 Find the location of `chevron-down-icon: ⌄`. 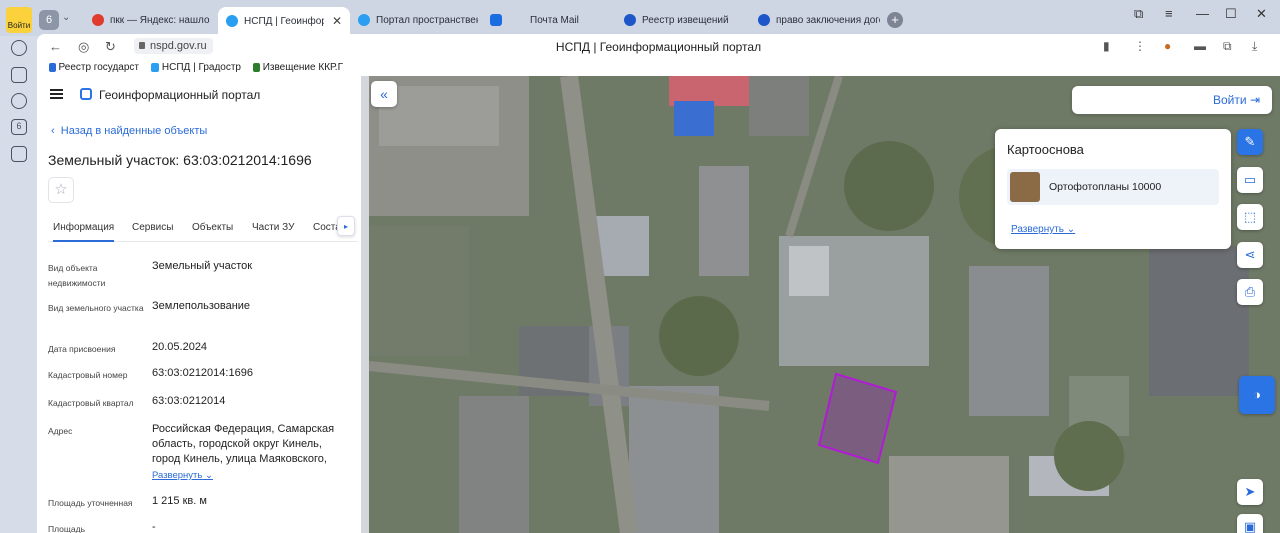

chevron-down-icon: ⌄ is located at coordinates (66, 17).